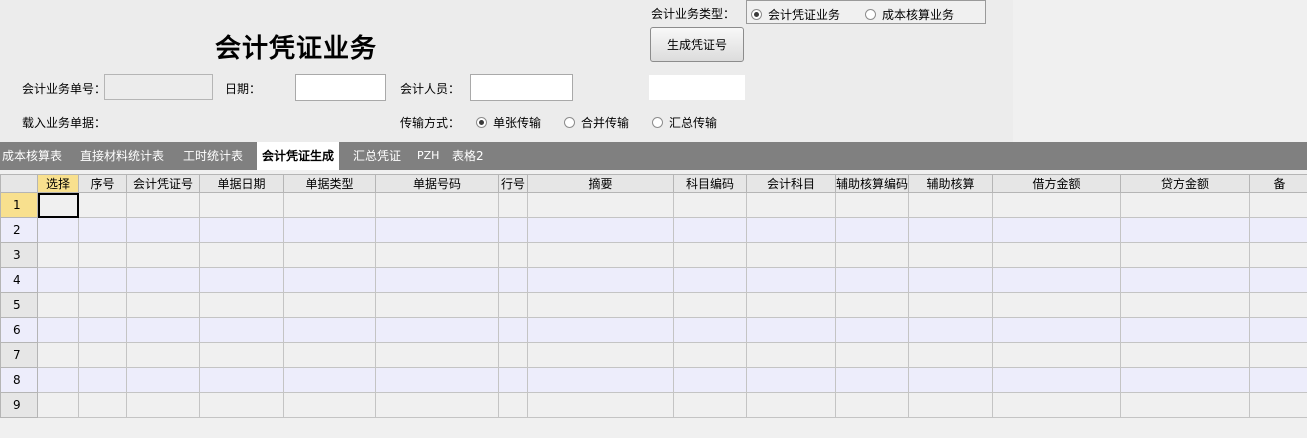 The width and height of the screenshot is (1307, 438). I want to click on row-header: 4, so click(19, 280).